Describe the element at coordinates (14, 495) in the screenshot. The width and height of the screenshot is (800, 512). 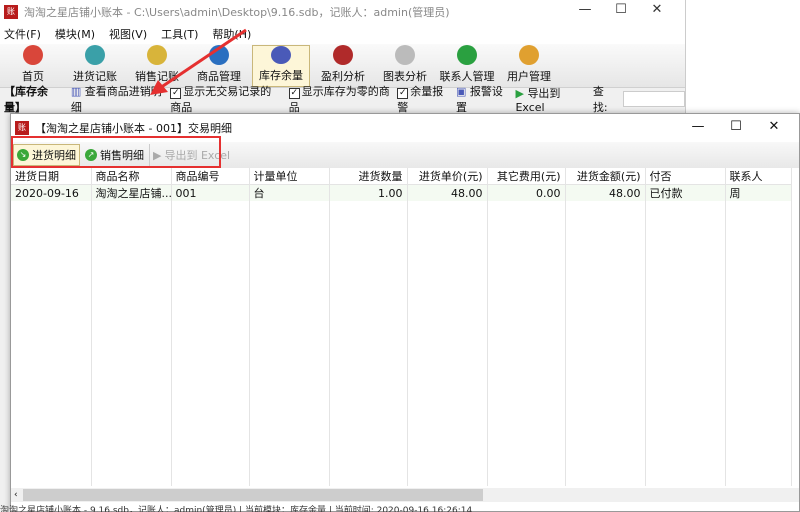
I see `scroll-left-icon: ‹` at that location.